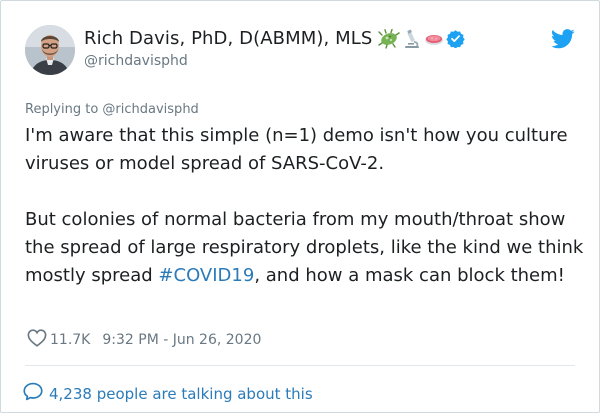  Describe the element at coordinates (389, 38) in the screenshot. I see `microbe-icon` at that location.